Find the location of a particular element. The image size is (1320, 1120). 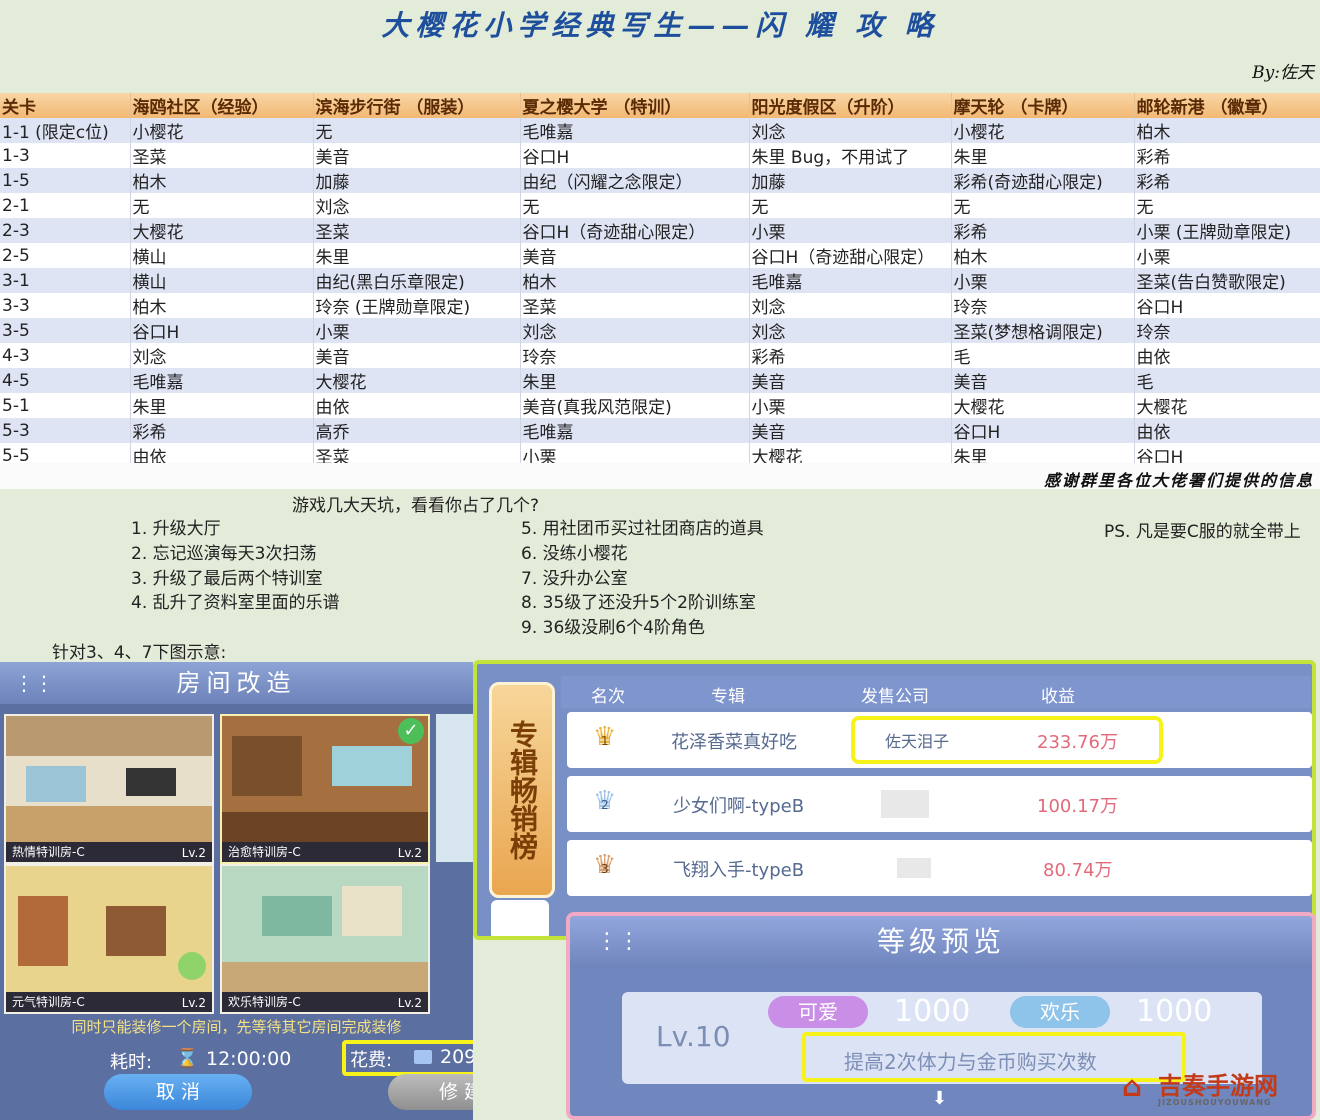

room-card-partial is located at coordinates (454, 788).